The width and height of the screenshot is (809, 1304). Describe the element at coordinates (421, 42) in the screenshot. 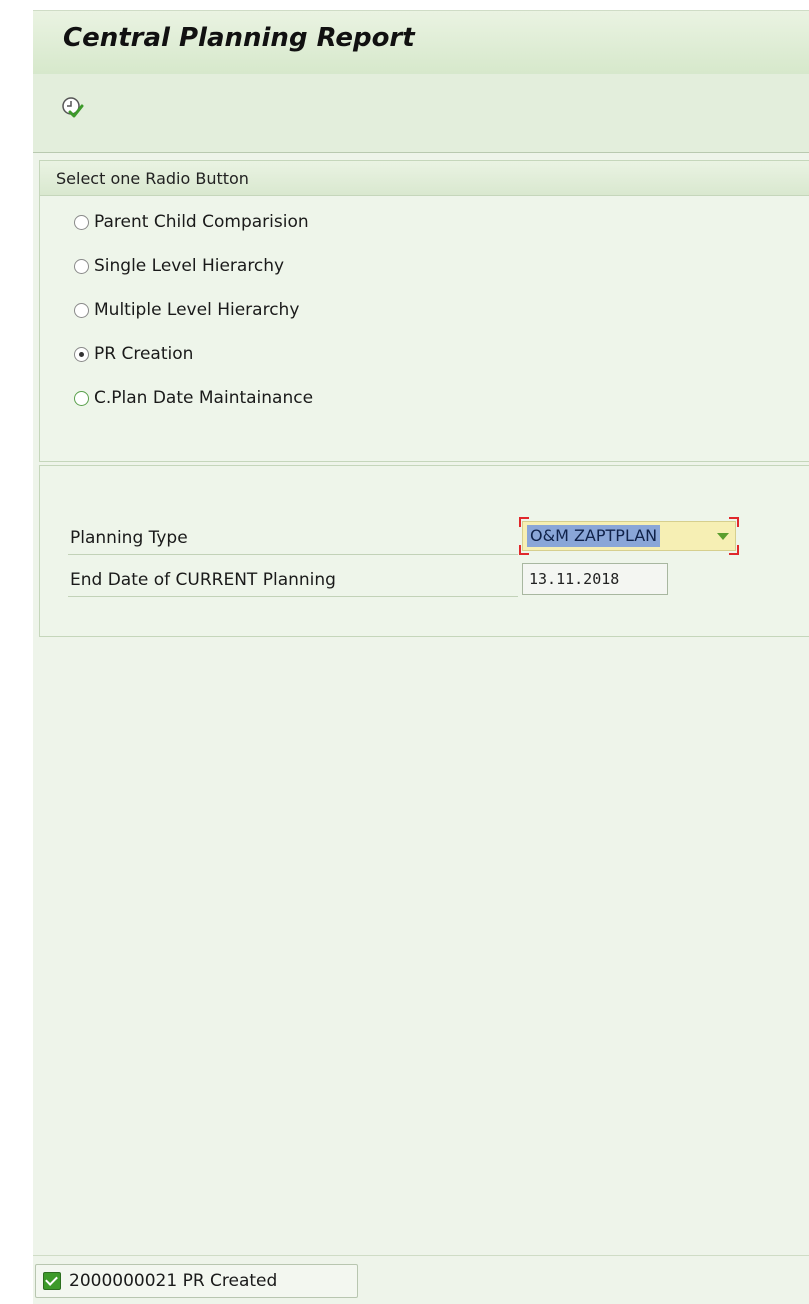

I see `title-bar: Central Planning Report` at that location.